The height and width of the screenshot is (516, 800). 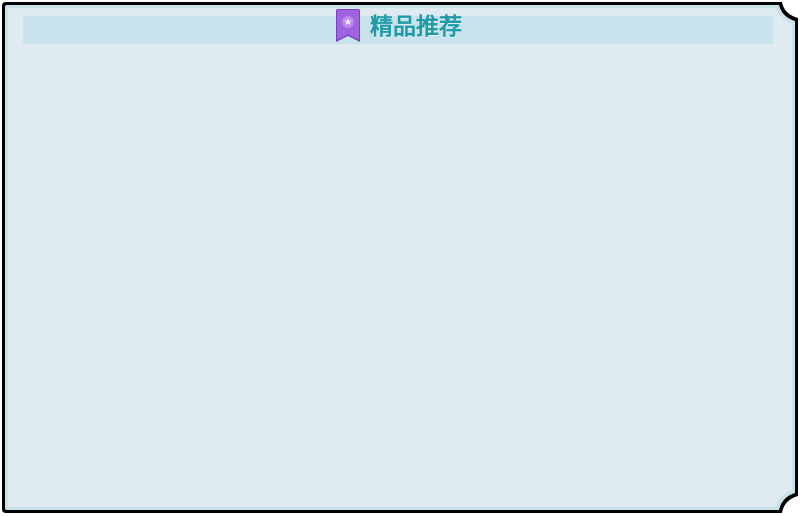 I want to click on panel-header: 精品推荐, so click(x=398, y=27).